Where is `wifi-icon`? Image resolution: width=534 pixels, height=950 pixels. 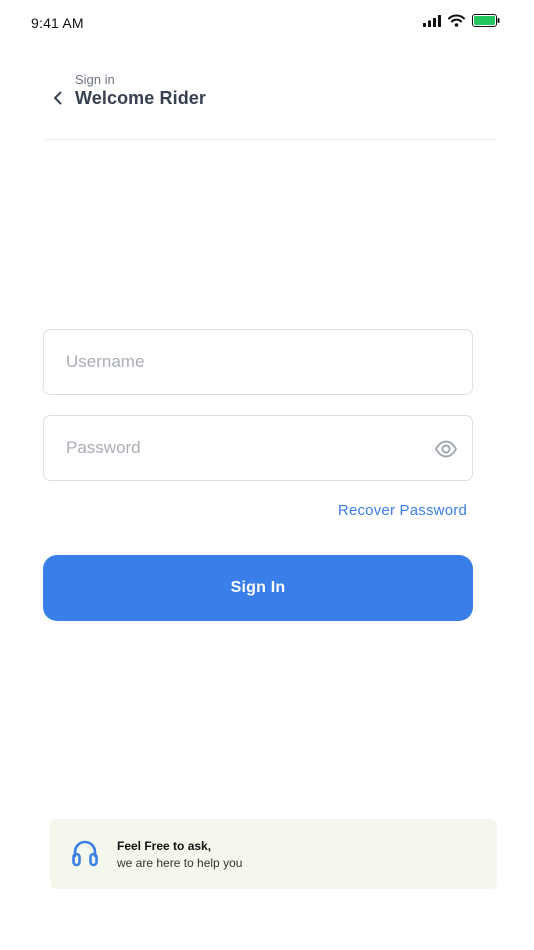 wifi-icon is located at coordinates (456, 20).